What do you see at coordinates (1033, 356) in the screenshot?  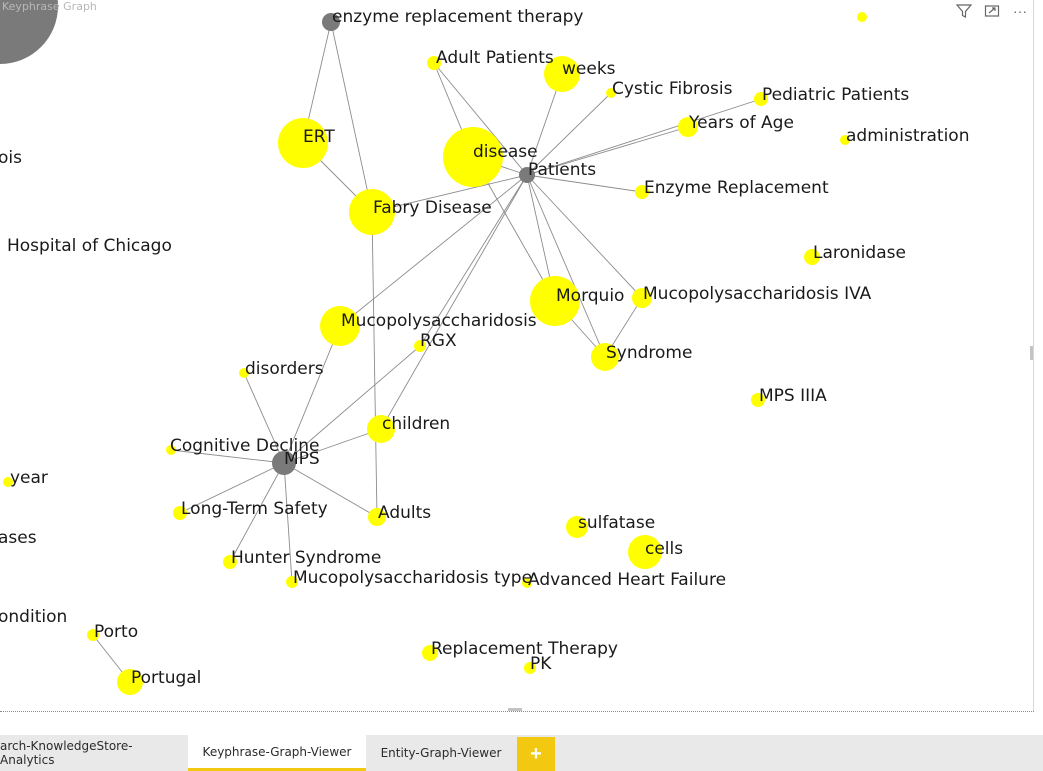 I see `visual-right-border` at bounding box center [1033, 356].